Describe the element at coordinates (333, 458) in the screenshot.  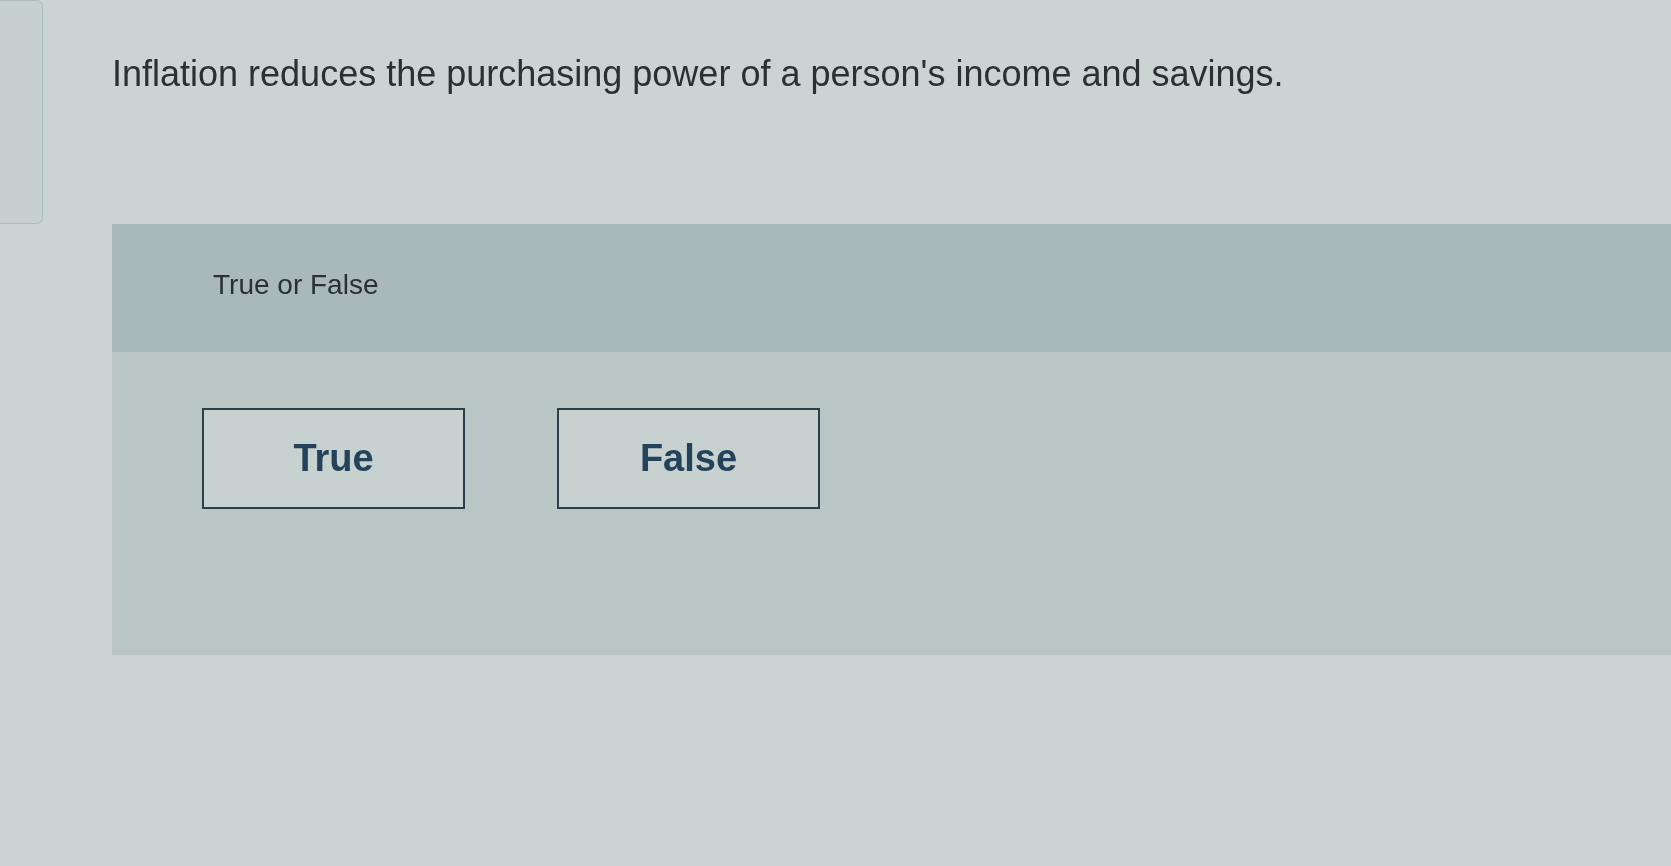
I see `answer-option: True` at that location.